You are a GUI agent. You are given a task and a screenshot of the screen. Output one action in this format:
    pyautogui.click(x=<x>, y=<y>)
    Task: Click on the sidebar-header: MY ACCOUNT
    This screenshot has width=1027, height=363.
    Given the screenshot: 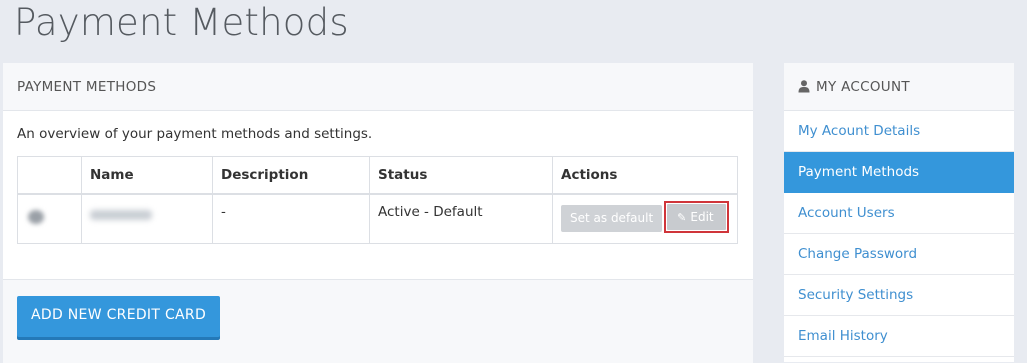 What is the action you would take?
    pyautogui.click(x=899, y=87)
    